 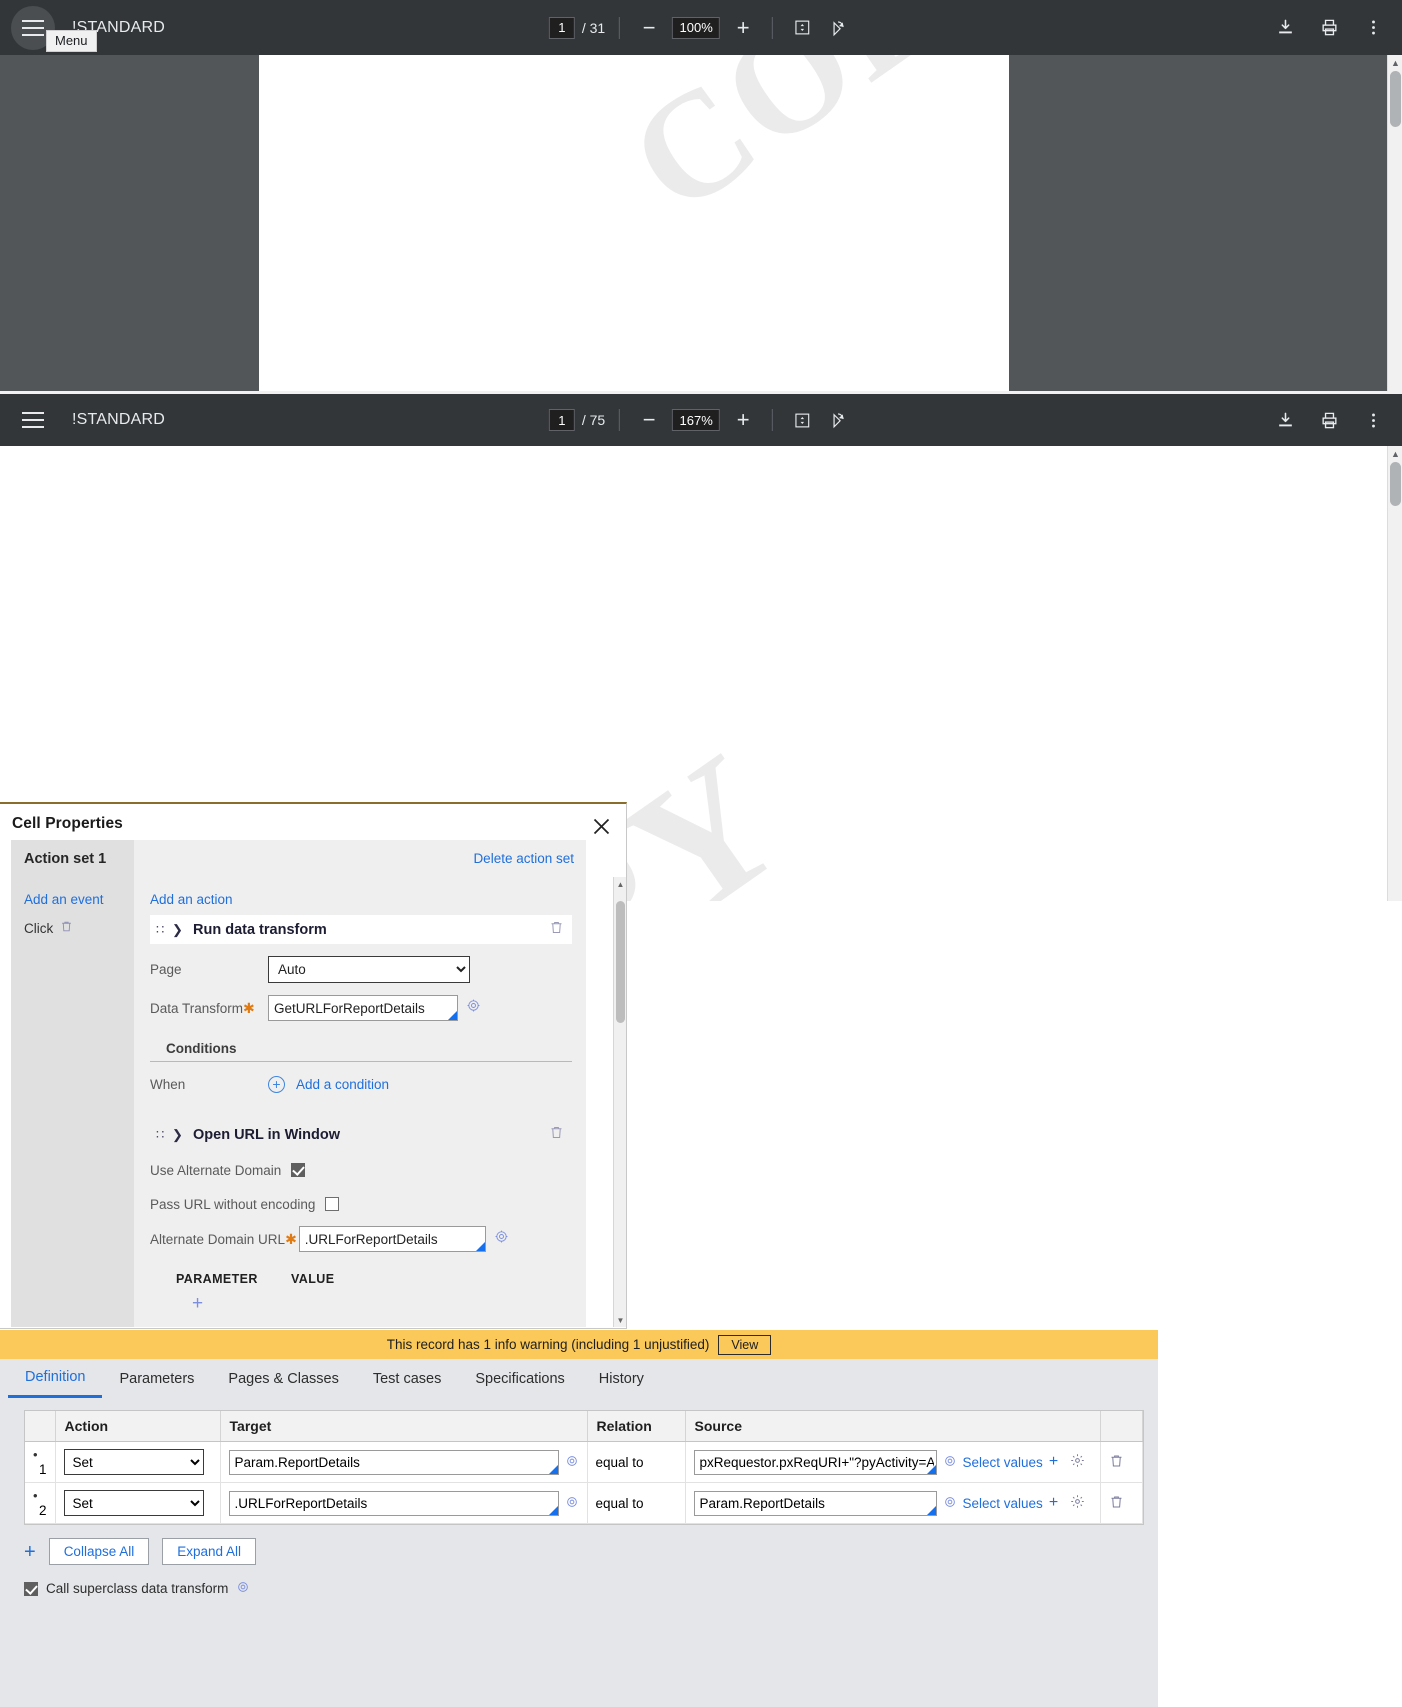 What do you see at coordinates (561, 420) in the screenshot?
I see `page-number-input-bottom: 1` at bounding box center [561, 420].